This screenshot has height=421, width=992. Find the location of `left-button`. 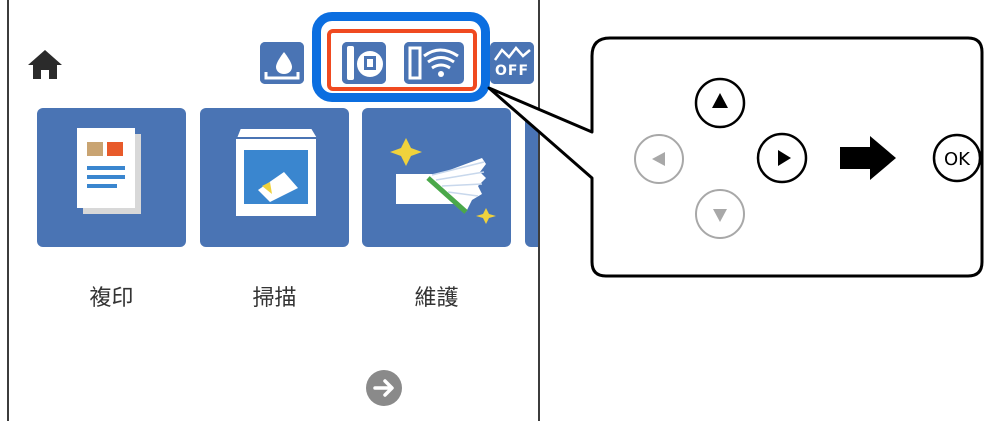

left-button is located at coordinates (659, 159).